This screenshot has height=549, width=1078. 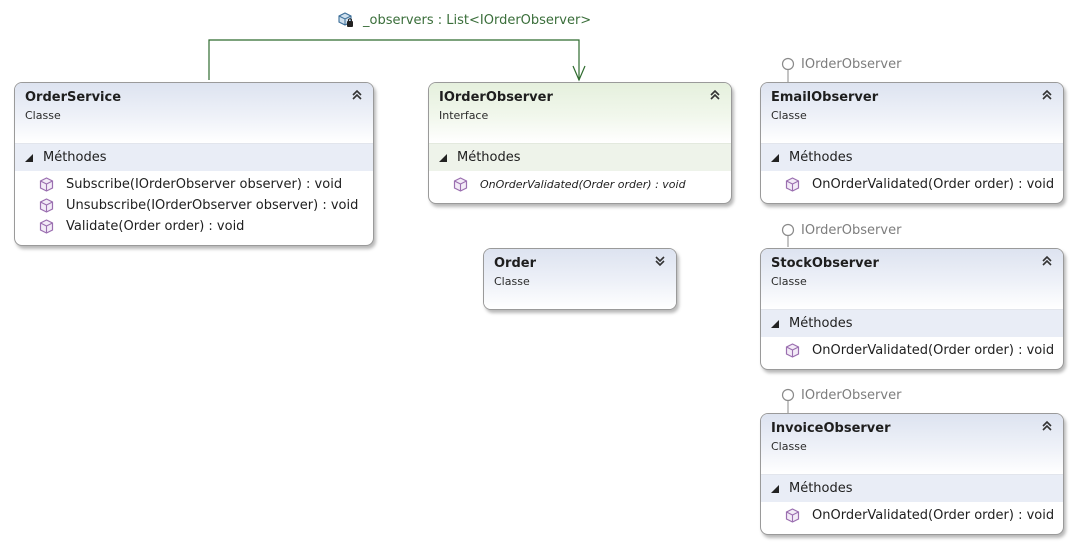 I want to click on lollipop-iorderobserver-email: IOrderObserver, so click(x=841, y=64).